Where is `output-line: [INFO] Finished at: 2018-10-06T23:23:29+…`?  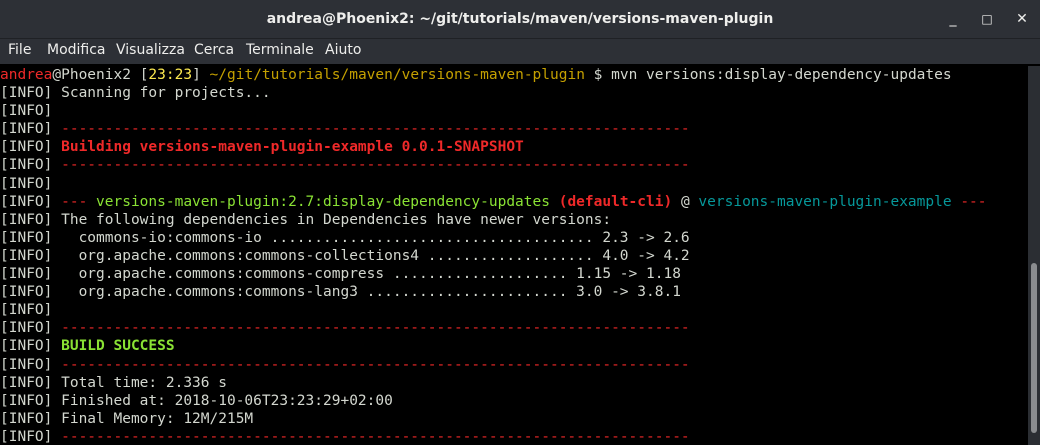 output-line: [INFO] Finished at: 2018-10-06T23:23:29+… is located at coordinates (514, 401).